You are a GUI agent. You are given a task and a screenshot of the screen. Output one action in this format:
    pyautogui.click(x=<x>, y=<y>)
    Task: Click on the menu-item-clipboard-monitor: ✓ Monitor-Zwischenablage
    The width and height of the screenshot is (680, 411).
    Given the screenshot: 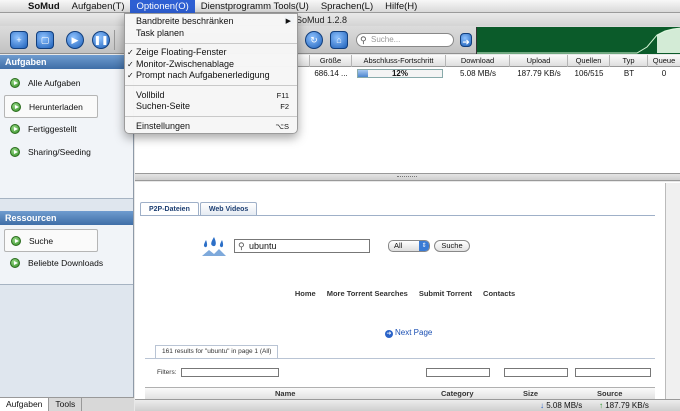 What is the action you would take?
    pyautogui.click(x=211, y=65)
    